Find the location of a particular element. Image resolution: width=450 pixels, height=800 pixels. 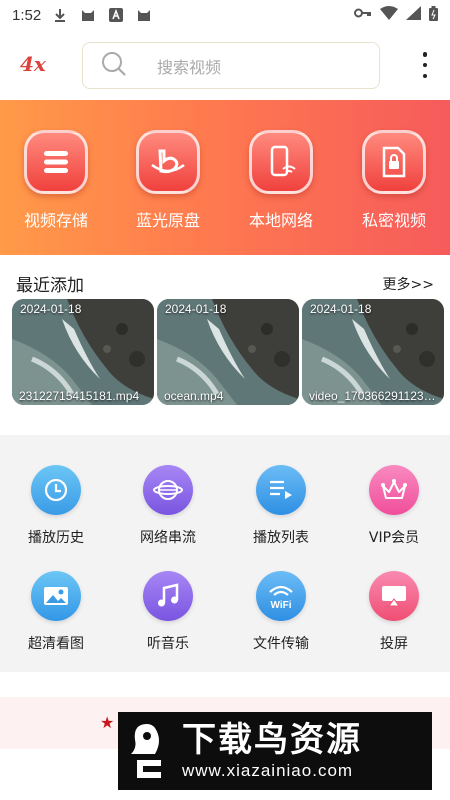

tool-label: 播放列表 is located at coordinates (281, 538).